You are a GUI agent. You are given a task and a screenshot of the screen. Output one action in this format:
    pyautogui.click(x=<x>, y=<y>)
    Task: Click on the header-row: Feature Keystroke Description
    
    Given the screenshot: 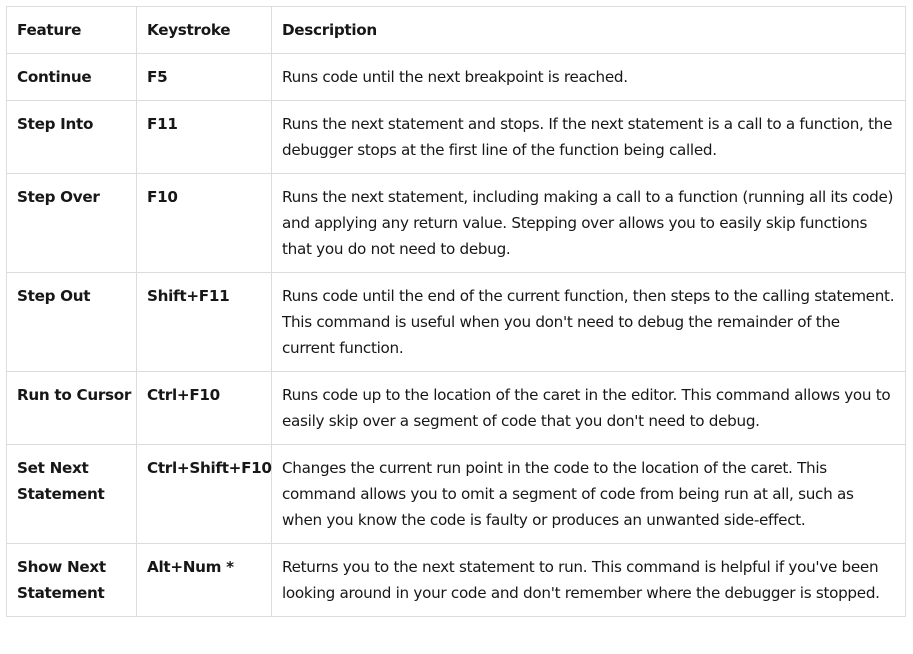 What is the action you would take?
    pyautogui.click(x=456, y=30)
    